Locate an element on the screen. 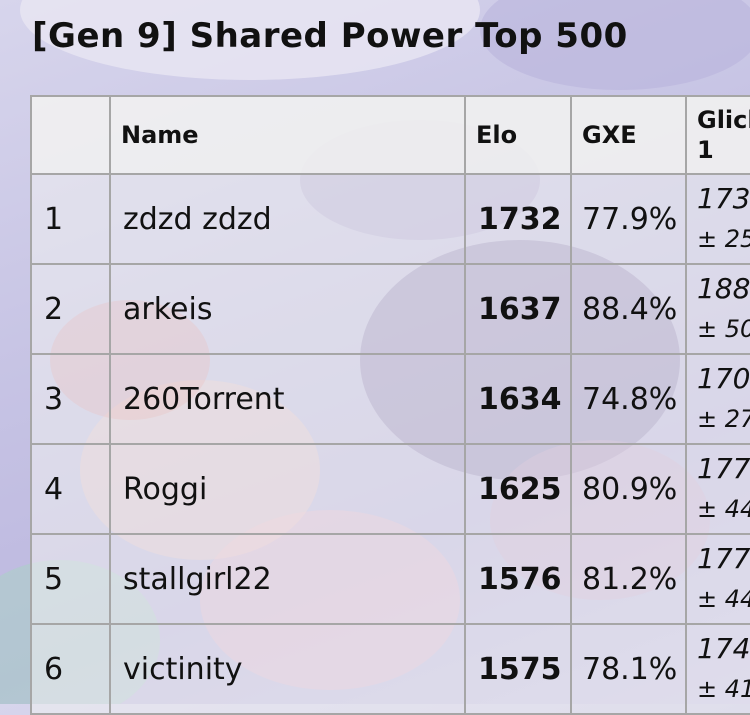 Image resolution: width=750 pixels, height=715 pixels. table-row: 3 260Torrent 1634 74.8% 170 ± 27 is located at coordinates (390, 399).